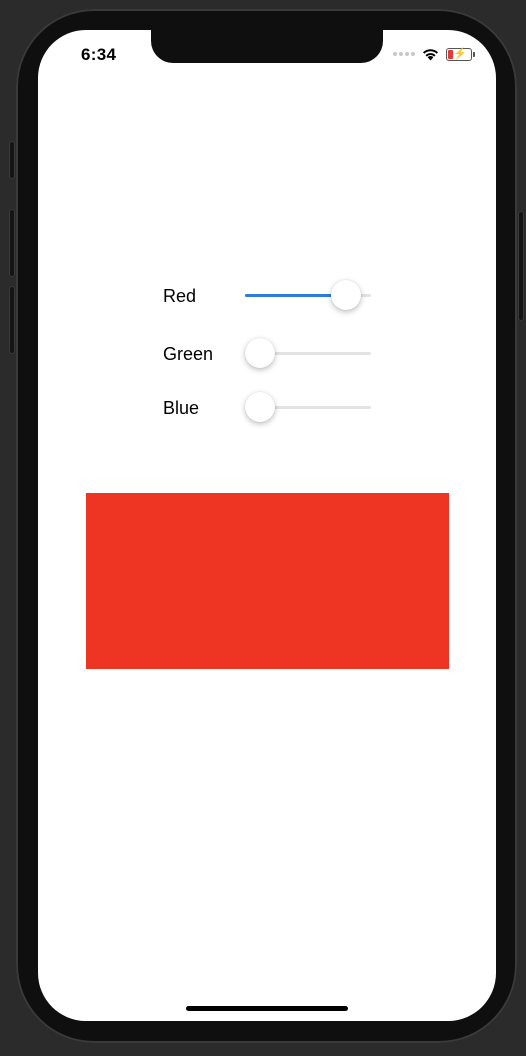 The width and height of the screenshot is (526, 1056). Describe the element at coordinates (188, 354) in the screenshot. I see `slider-label-green: Green` at that location.